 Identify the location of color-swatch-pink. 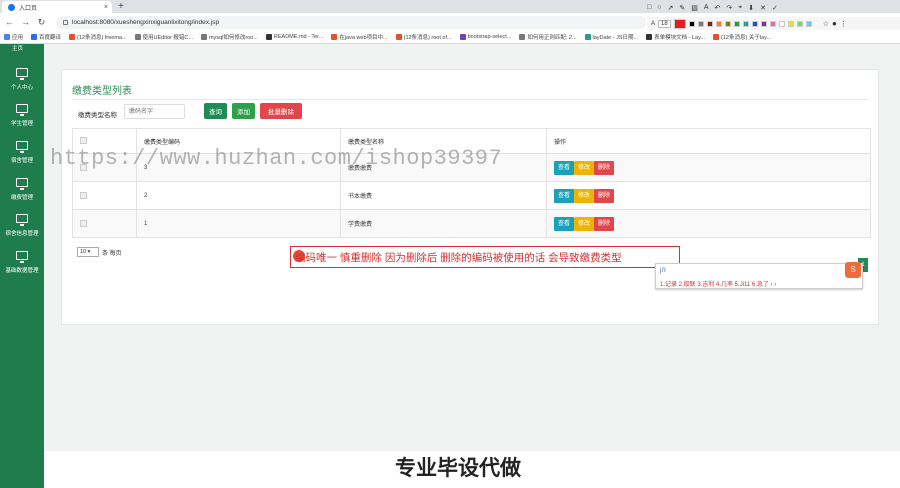
(772, 23).